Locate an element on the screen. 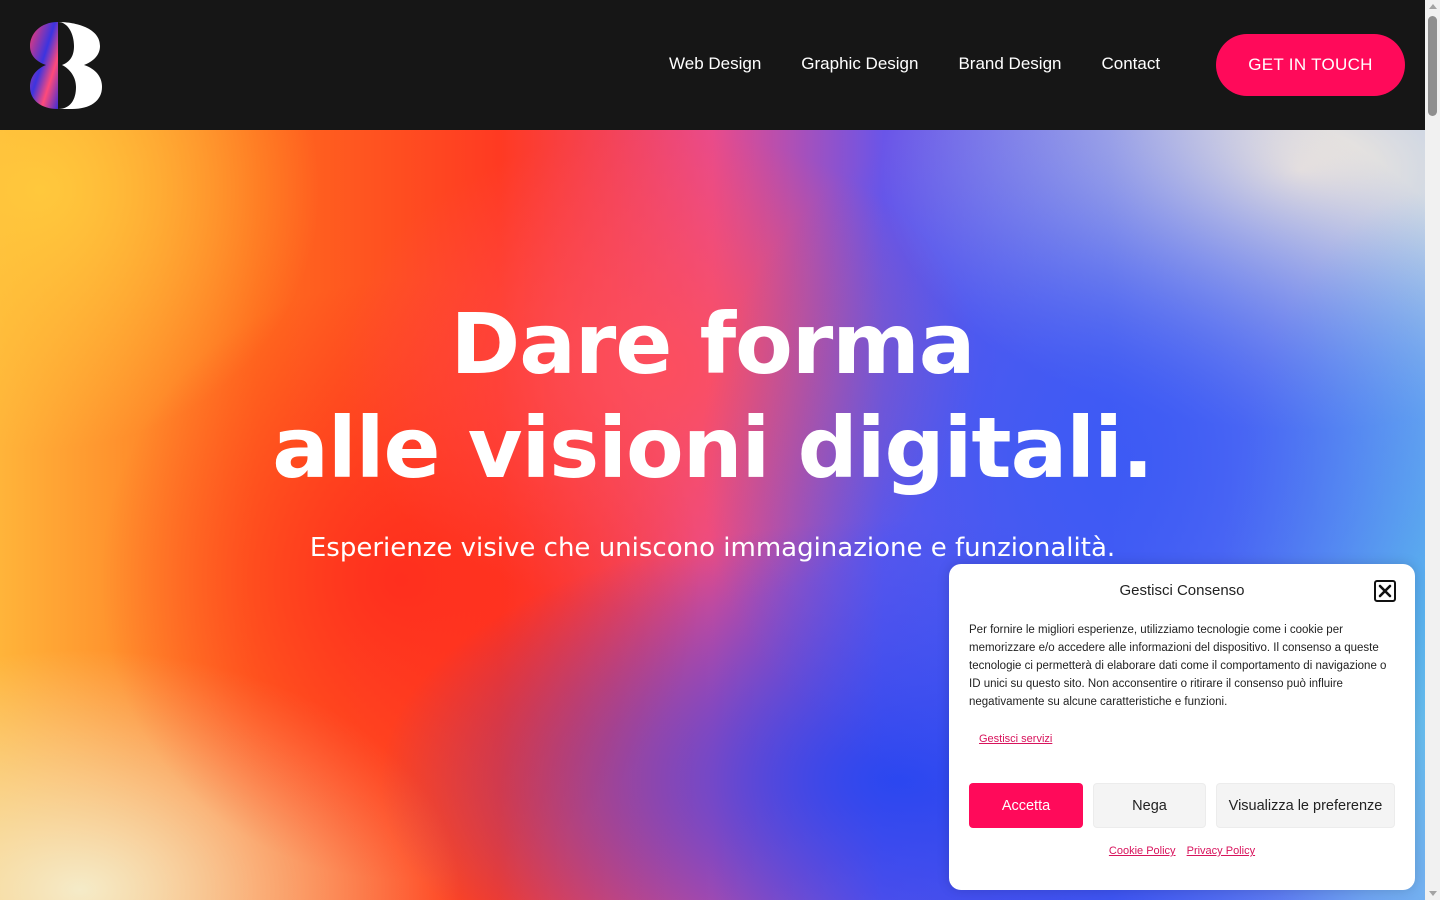 The width and height of the screenshot is (1440, 900). nav-graphic-design: Graphic Design is located at coordinates (859, 64).